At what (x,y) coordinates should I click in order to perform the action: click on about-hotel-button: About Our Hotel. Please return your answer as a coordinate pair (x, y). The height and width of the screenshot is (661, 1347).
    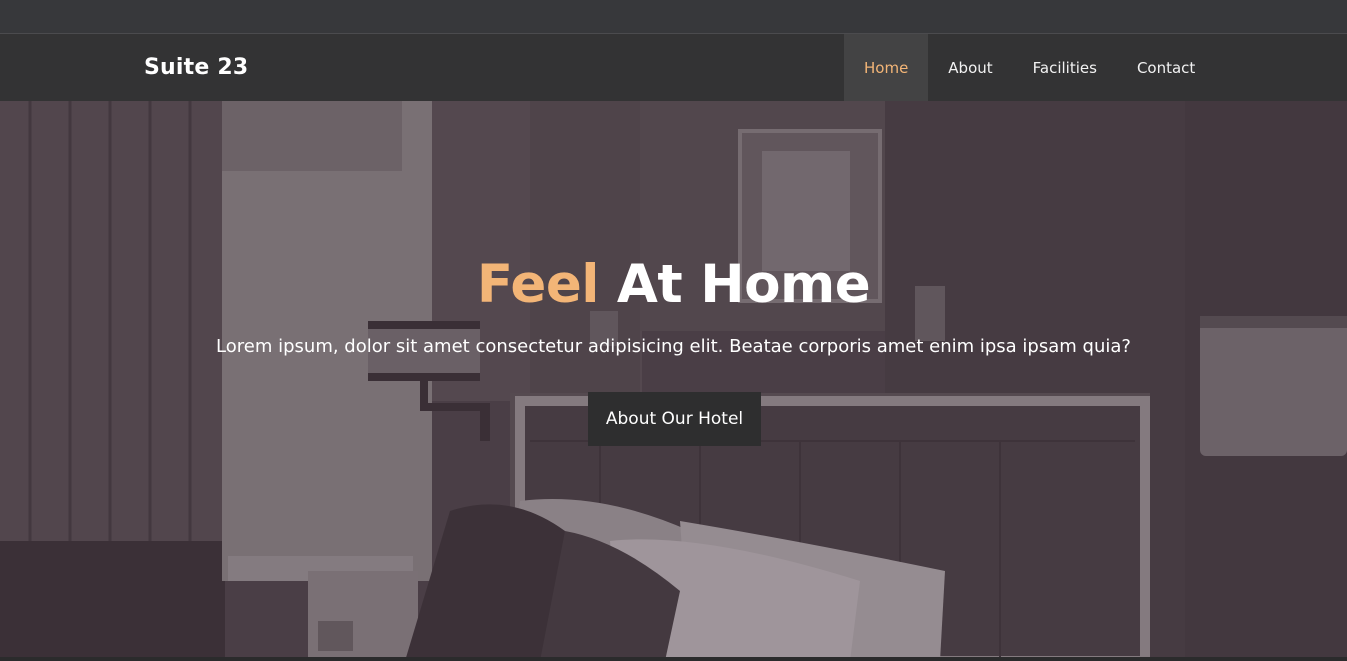
    Looking at the image, I should click on (674, 419).